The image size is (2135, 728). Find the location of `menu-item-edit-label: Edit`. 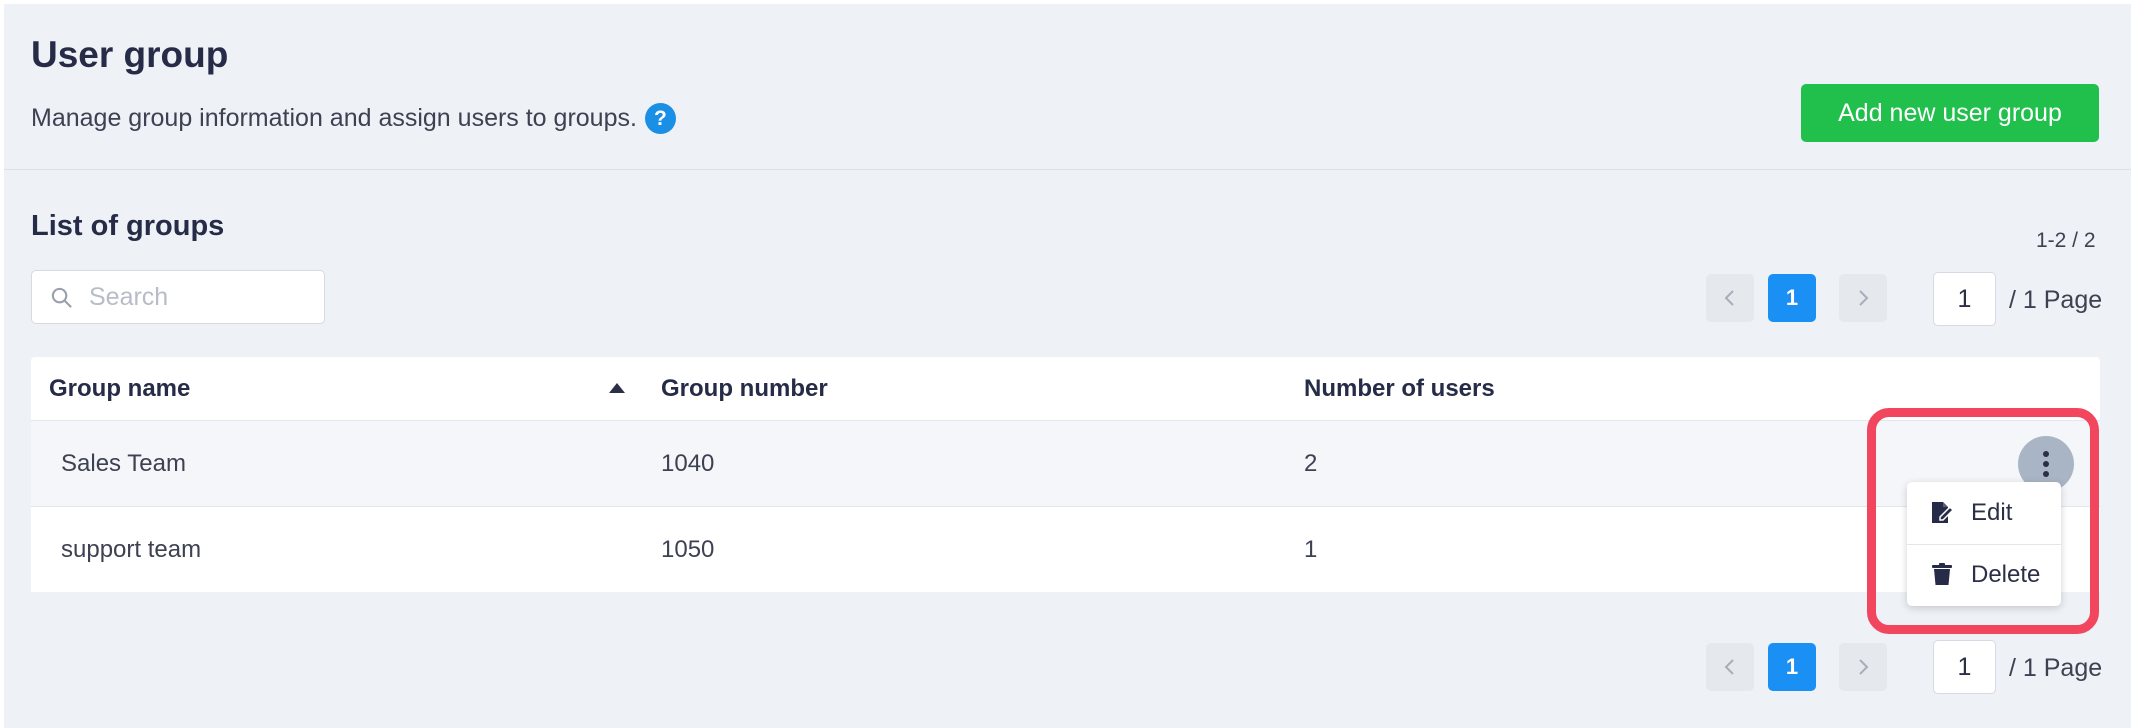

menu-item-edit-label: Edit is located at coordinates (1992, 512).